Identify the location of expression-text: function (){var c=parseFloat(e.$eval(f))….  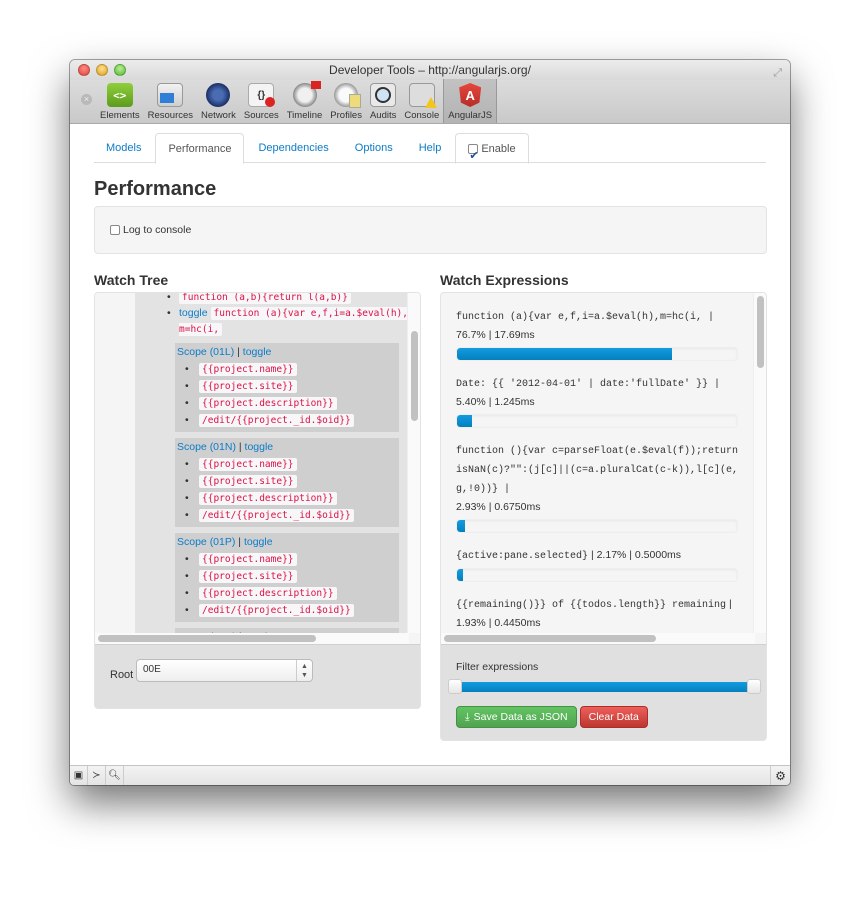
(597, 470).